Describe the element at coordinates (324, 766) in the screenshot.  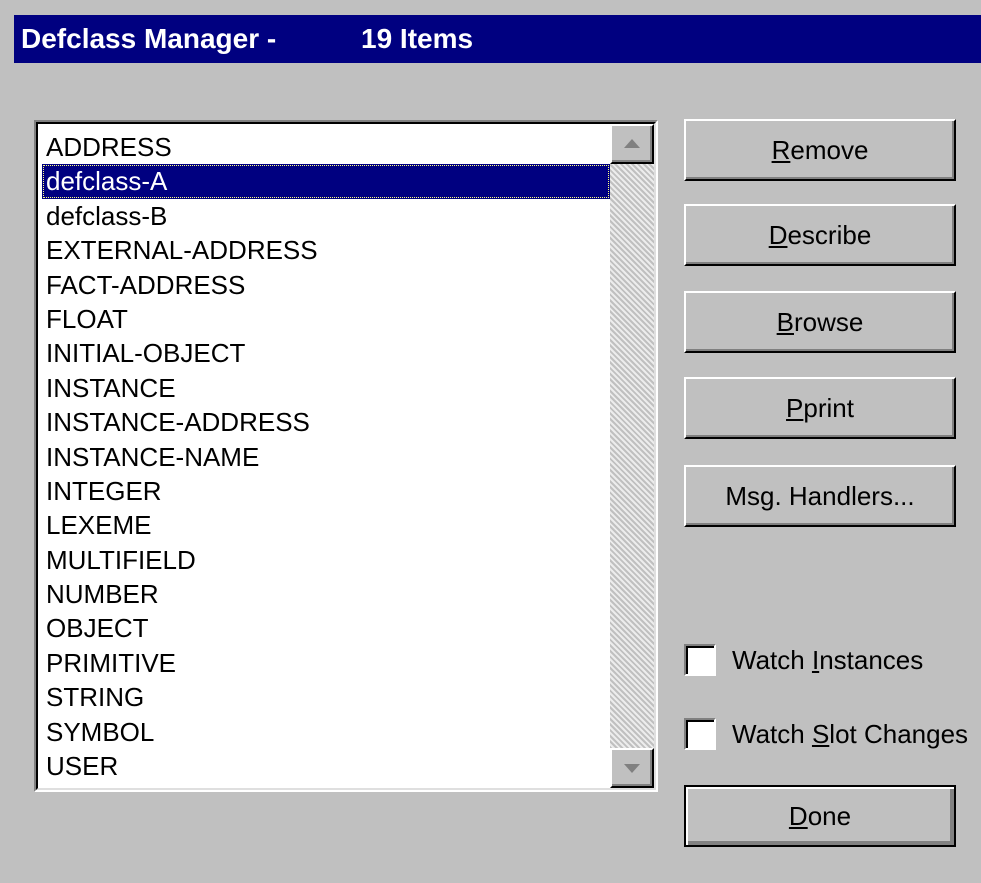
I see `list-item: USER` at that location.